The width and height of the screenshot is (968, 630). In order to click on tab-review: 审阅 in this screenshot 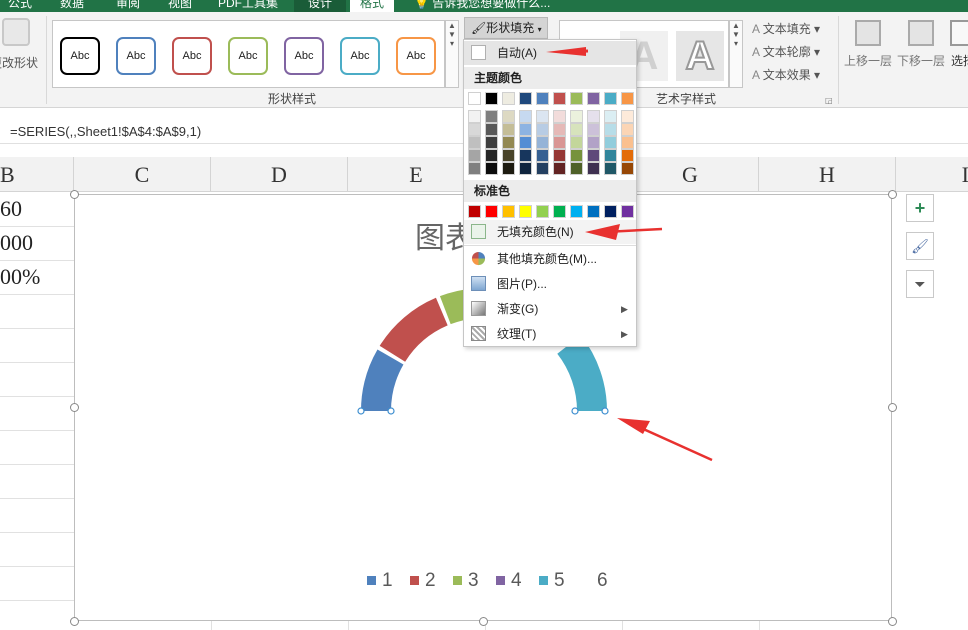, I will do `click(128, 6)`.